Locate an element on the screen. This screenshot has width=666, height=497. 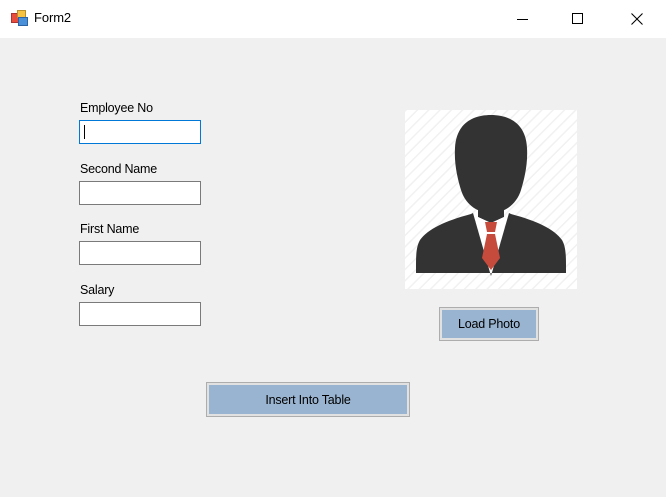
first-name-label: First Name is located at coordinates (110, 229).